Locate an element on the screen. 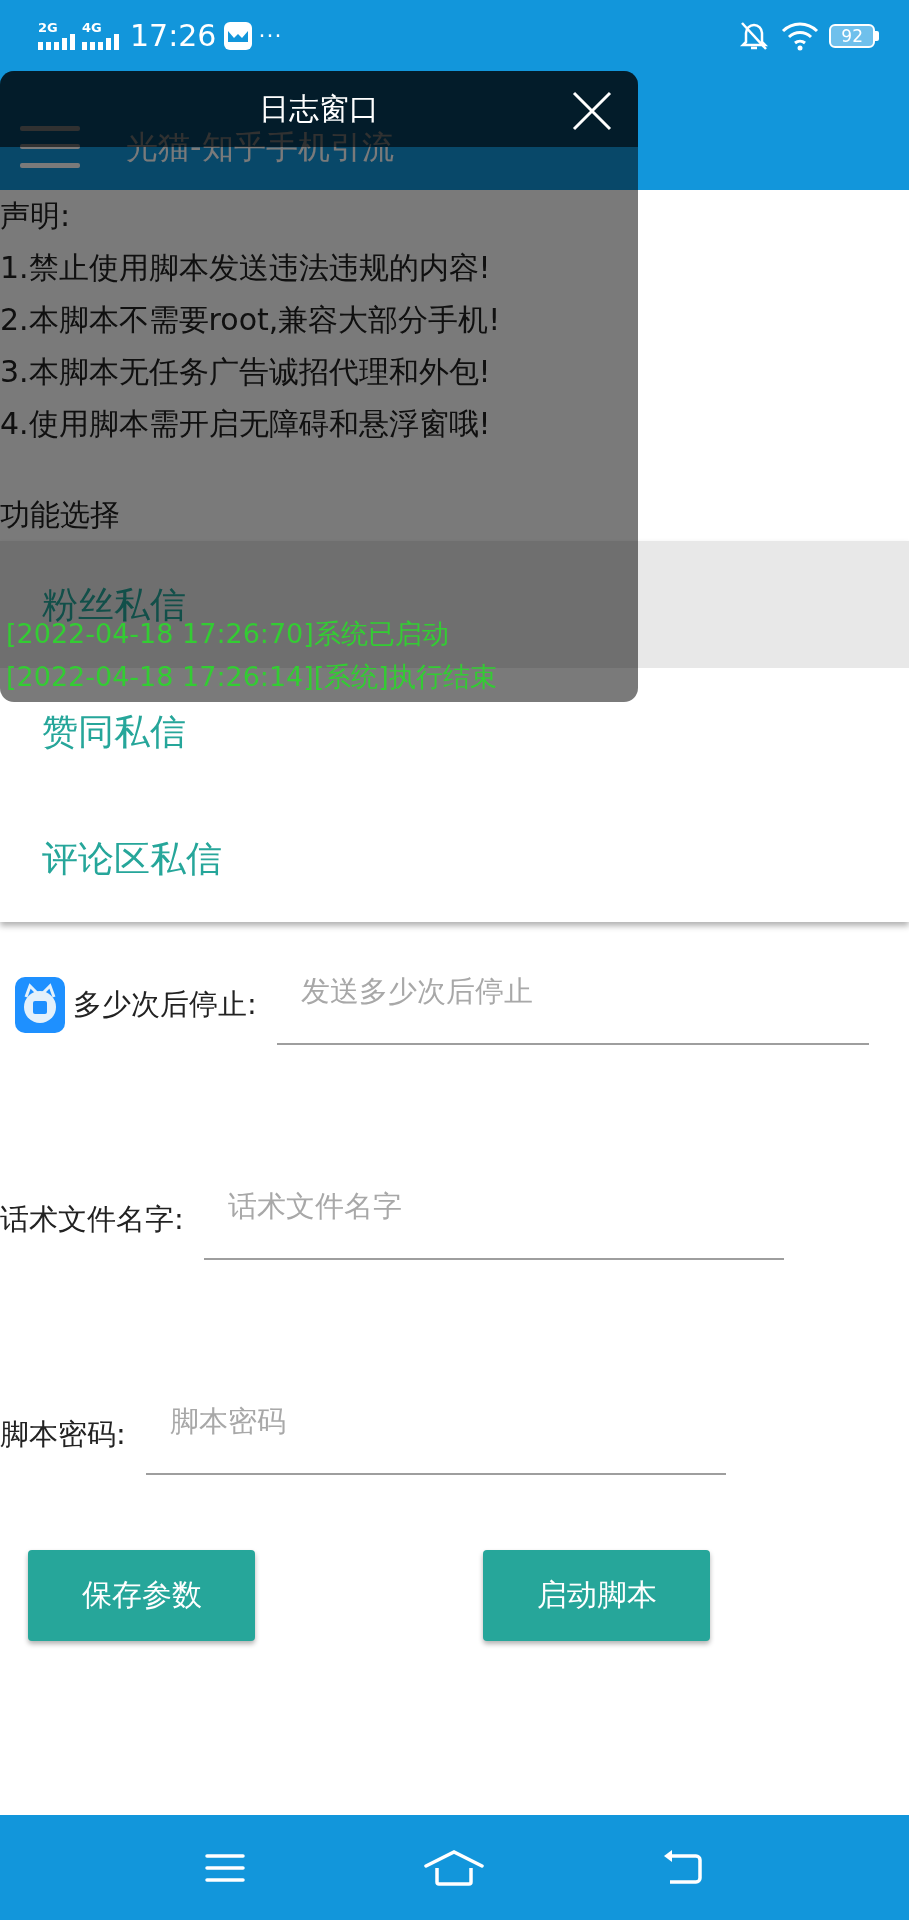 The image size is (909, 1920). menu-item: 赞同私信 is located at coordinates (114, 731).